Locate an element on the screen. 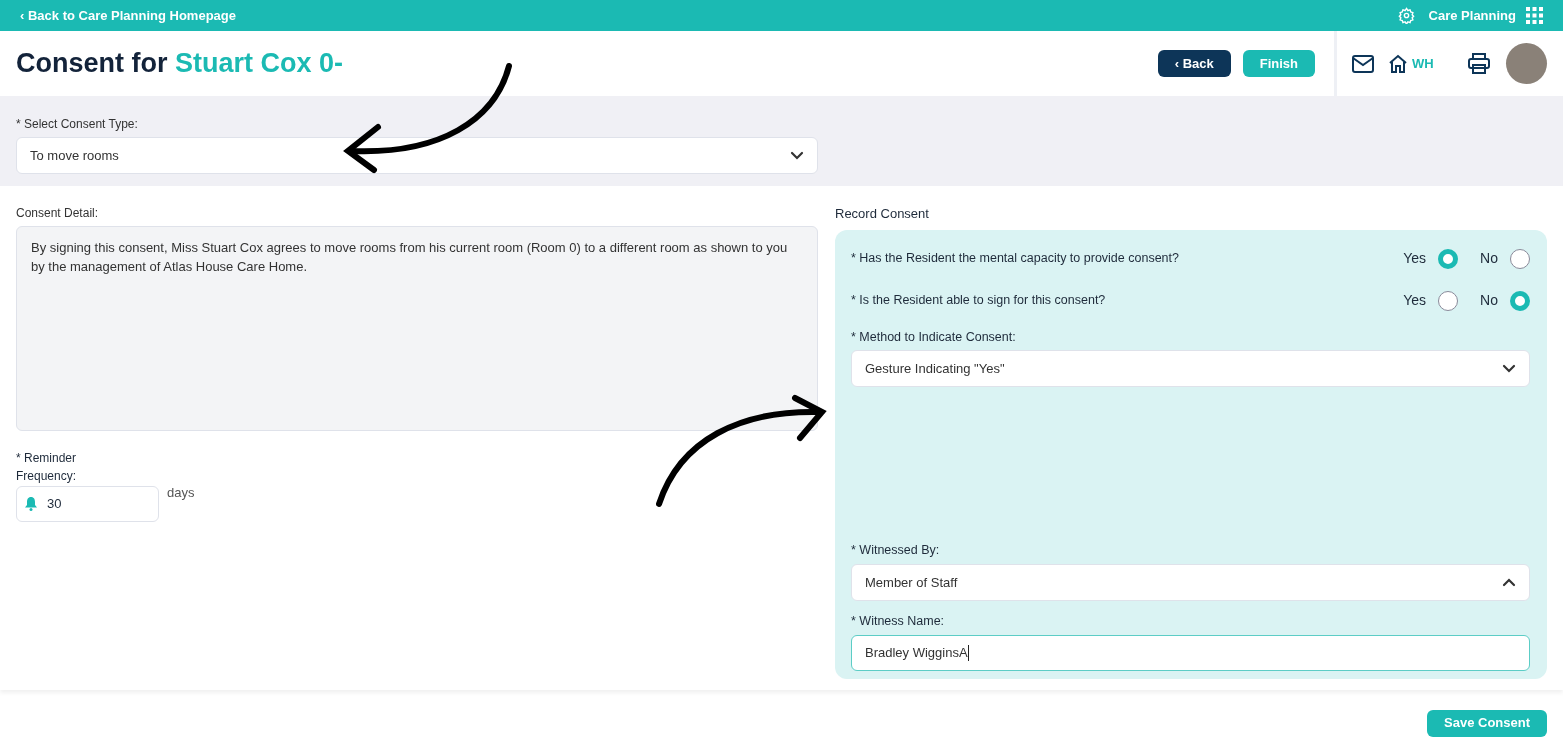  field-label: * Reminder Frequency: is located at coordinates (47, 467).